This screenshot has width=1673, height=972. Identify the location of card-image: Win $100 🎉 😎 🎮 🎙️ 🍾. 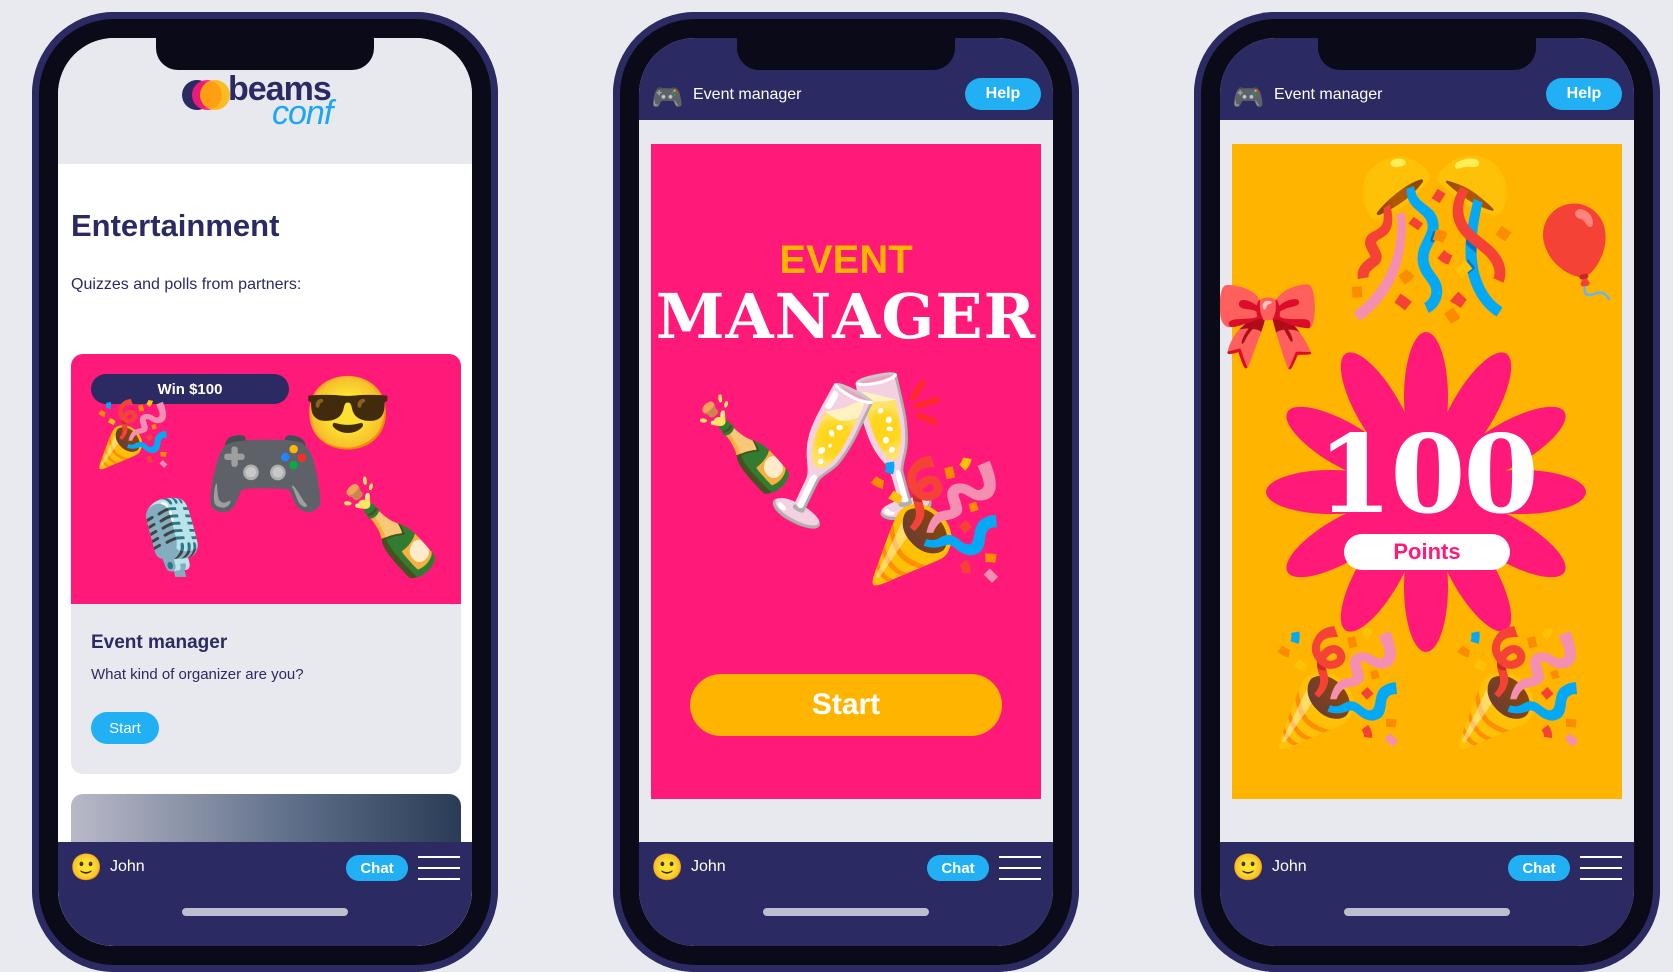
(266, 479).